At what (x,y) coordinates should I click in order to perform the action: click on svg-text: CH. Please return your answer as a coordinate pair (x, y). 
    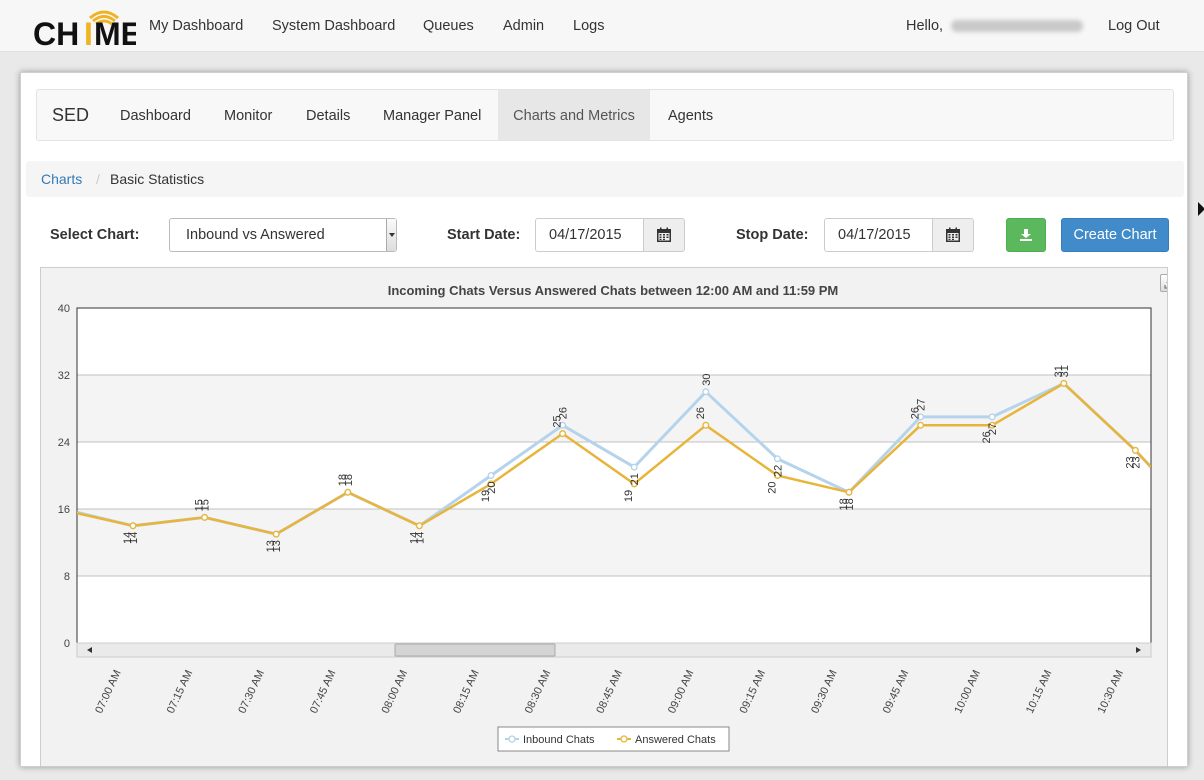
    Looking at the image, I should click on (56, 32).